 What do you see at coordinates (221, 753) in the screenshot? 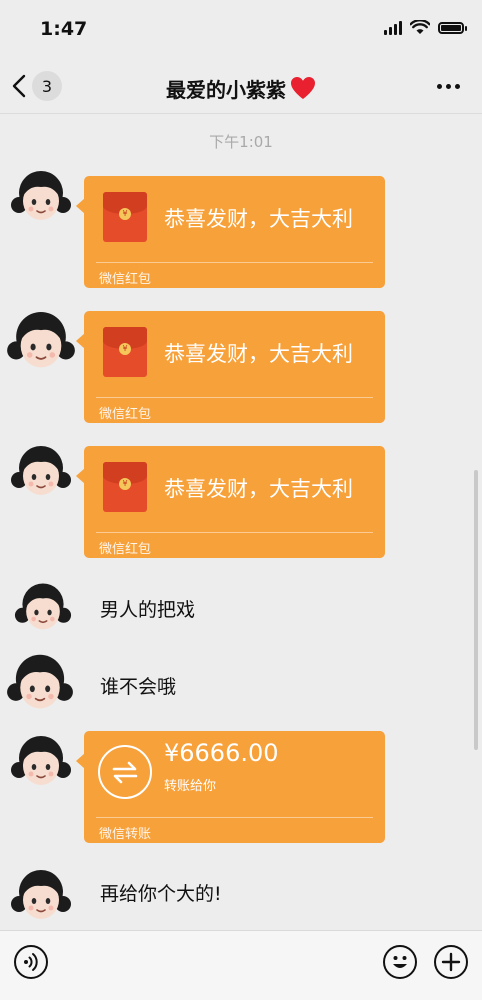
I see `transfer-amount: ¥6666.00` at bounding box center [221, 753].